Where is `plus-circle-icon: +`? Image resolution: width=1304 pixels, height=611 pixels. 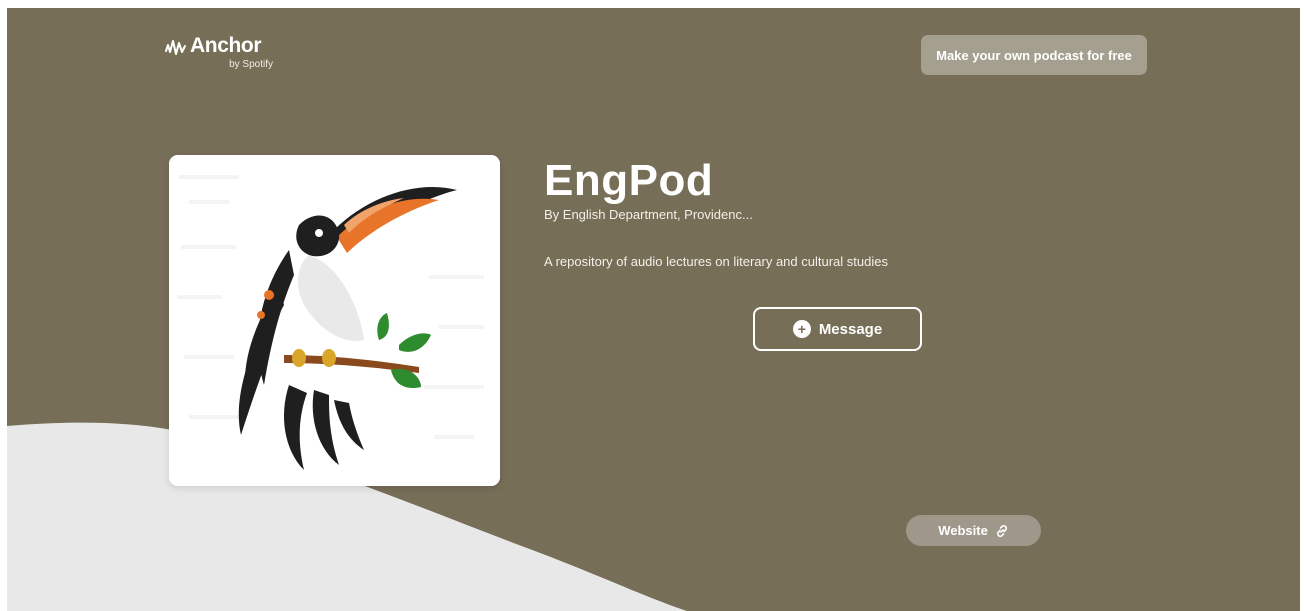 plus-circle-icon: + is located at coordinates (801, 329).